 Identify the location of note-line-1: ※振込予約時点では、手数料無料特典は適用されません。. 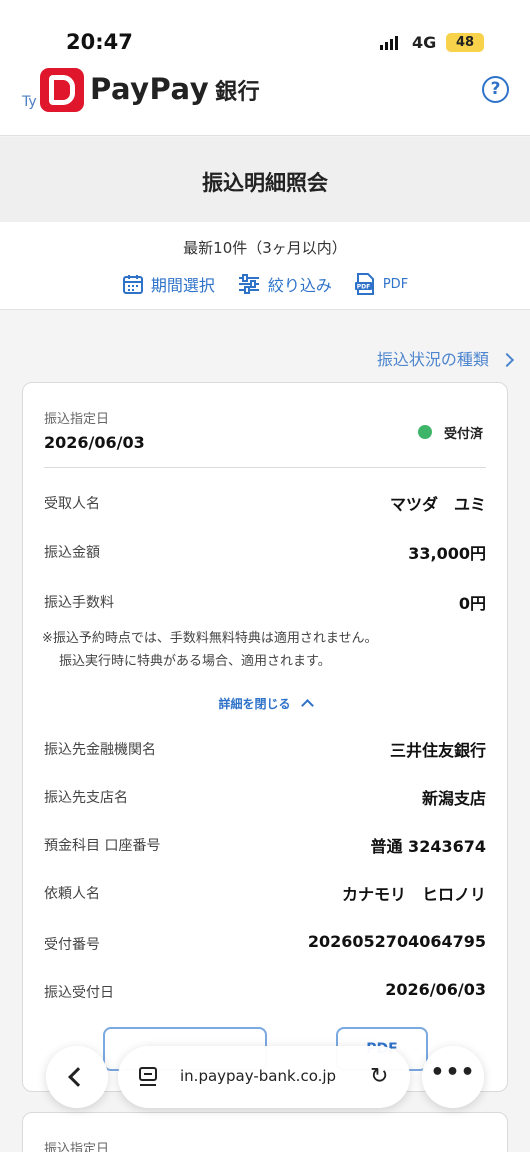
(210, 638).